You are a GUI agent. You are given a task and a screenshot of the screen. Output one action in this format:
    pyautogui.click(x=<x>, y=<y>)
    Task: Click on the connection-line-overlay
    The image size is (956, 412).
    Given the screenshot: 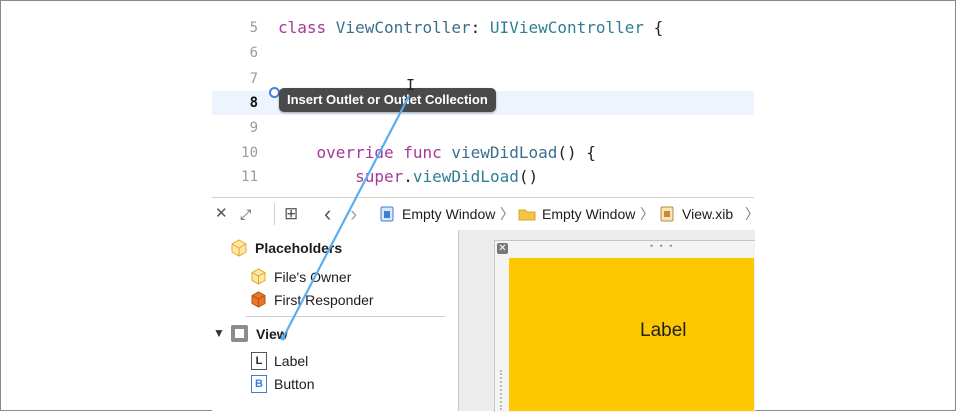 What is the action you would take?
    pyautogui.click(x=345, y=218)
    